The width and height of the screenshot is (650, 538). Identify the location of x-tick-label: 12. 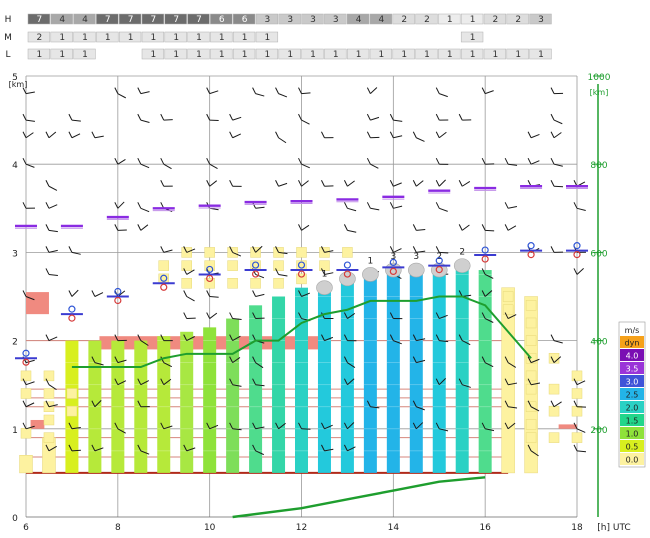
(301, 528).